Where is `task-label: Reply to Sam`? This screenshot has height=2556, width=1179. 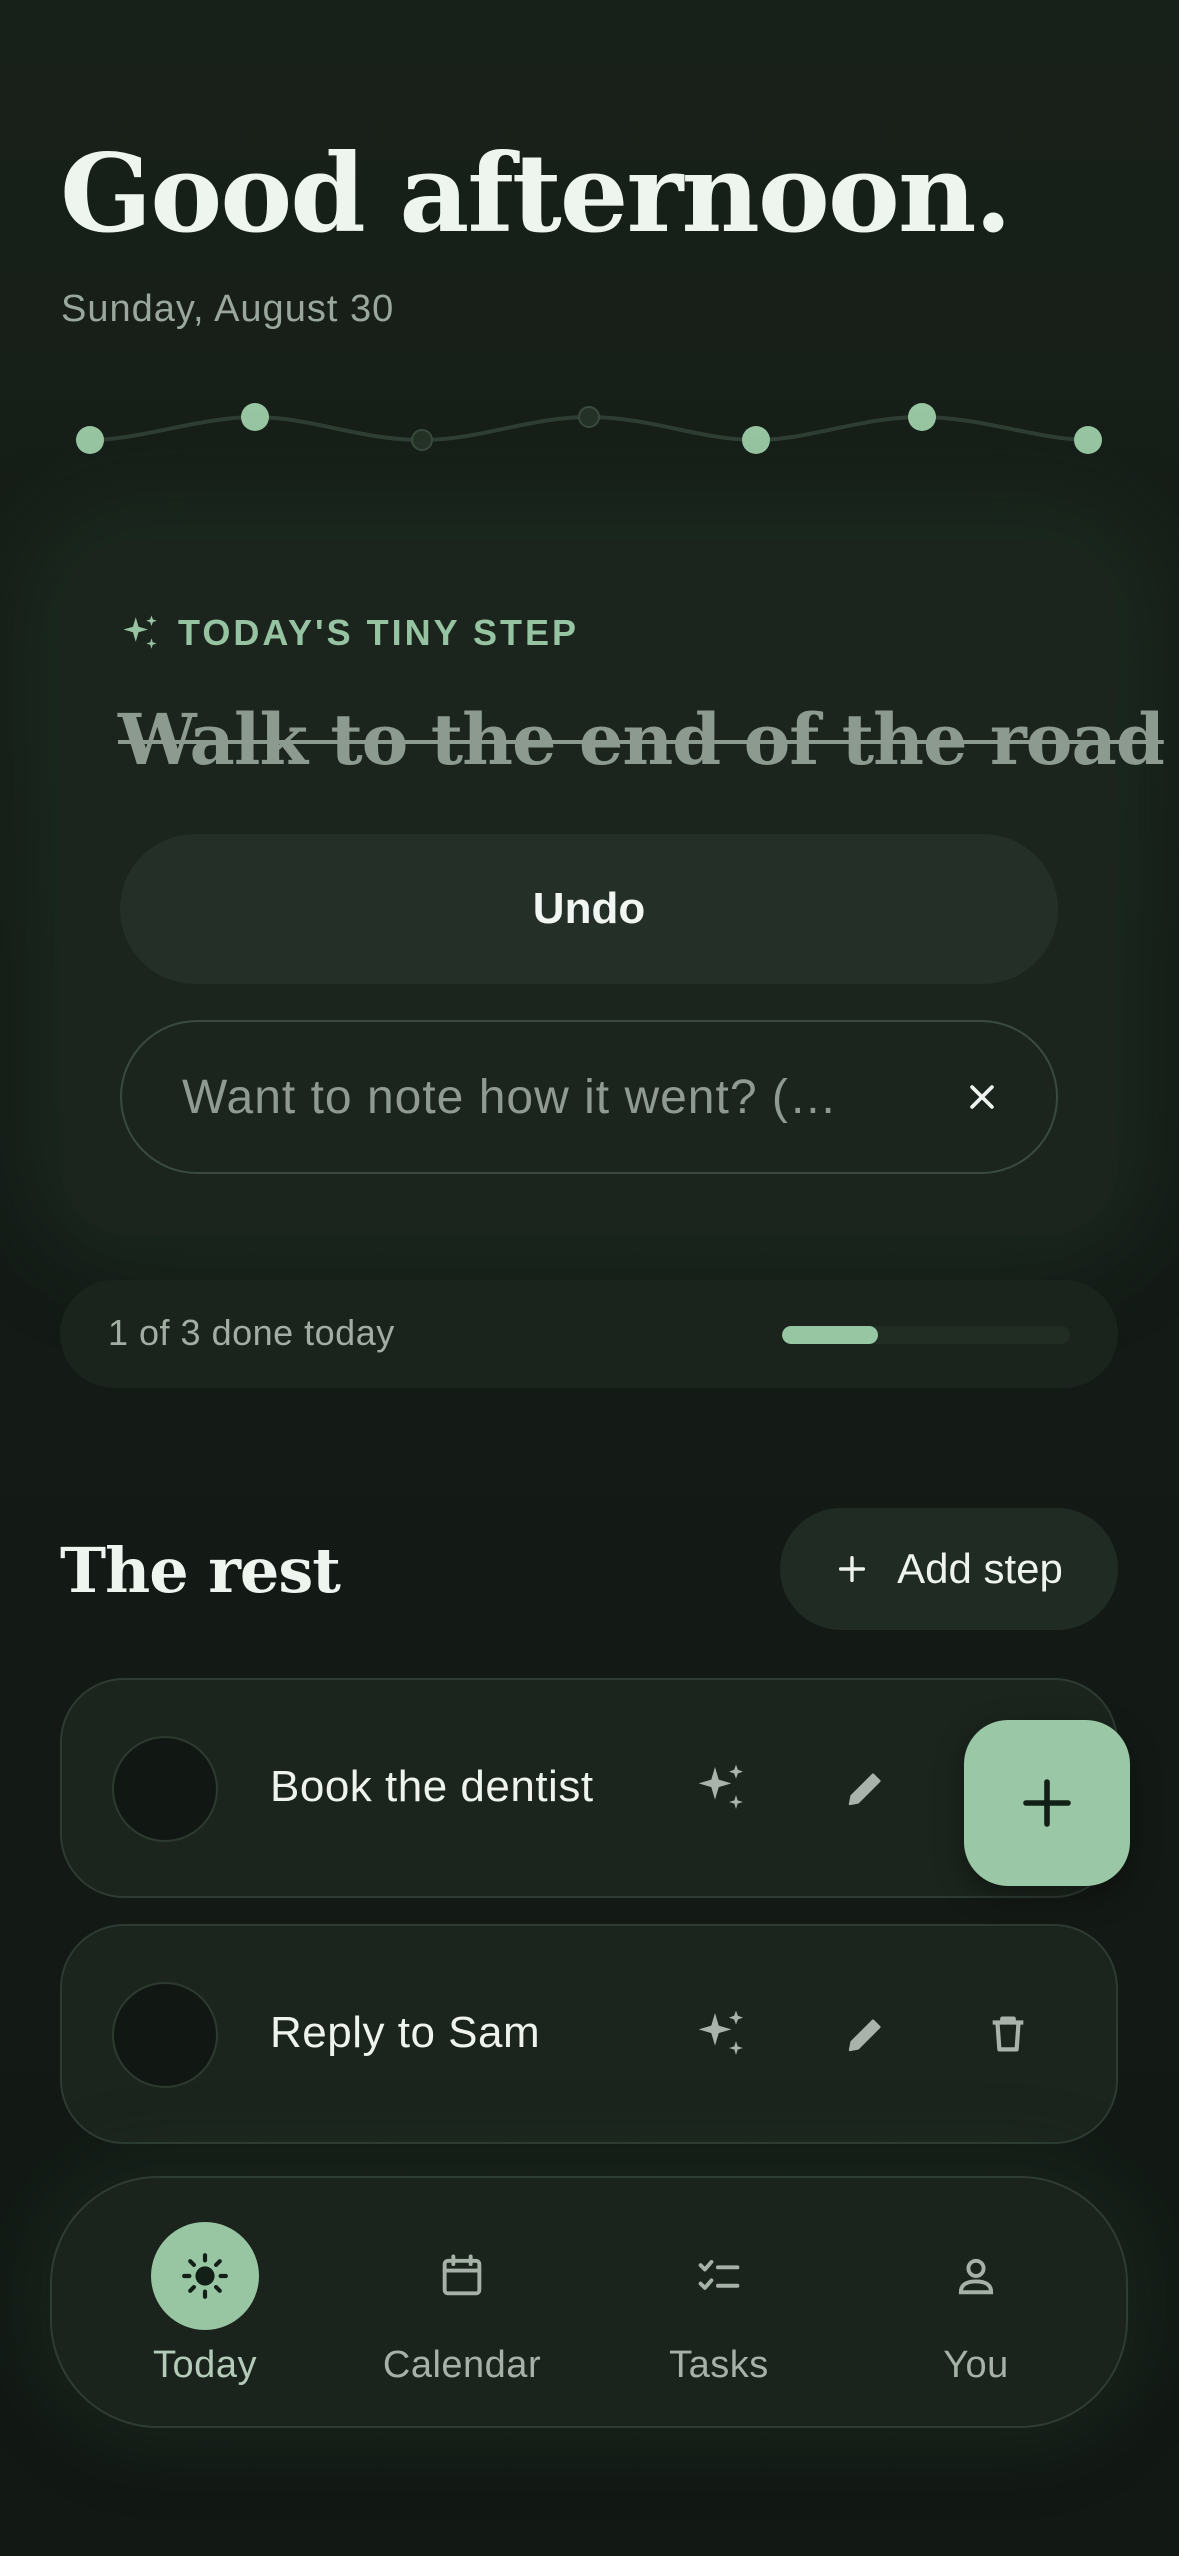
task-label: Reply to Sam is located at coordinates (405, 2032).